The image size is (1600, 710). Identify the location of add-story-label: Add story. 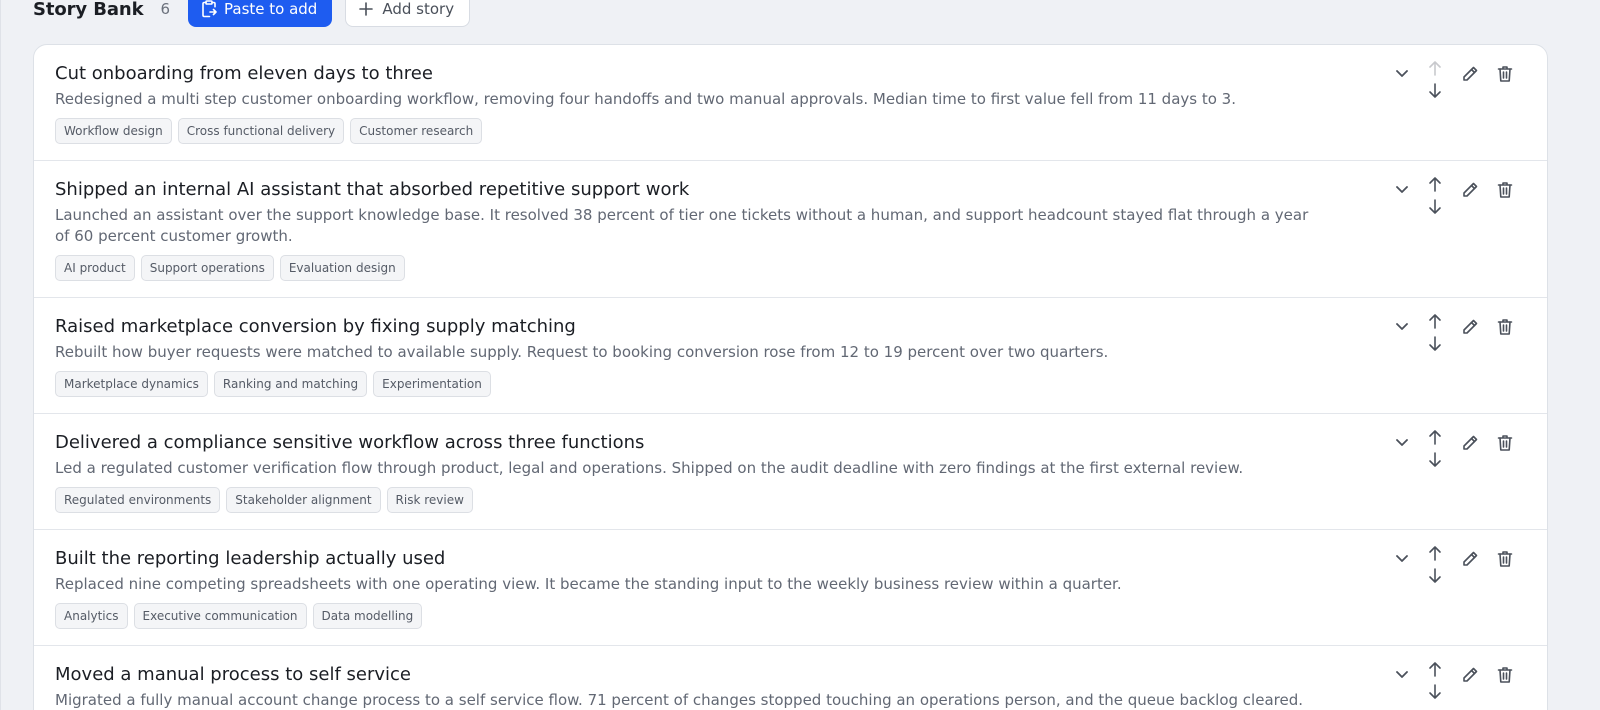
(418, 9).